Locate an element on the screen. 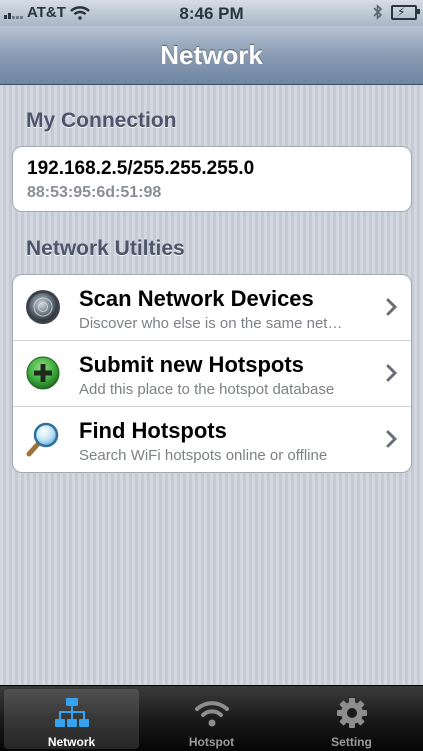  tab-bar: Network Hotspot Setting is located at coordinates (211, 718).